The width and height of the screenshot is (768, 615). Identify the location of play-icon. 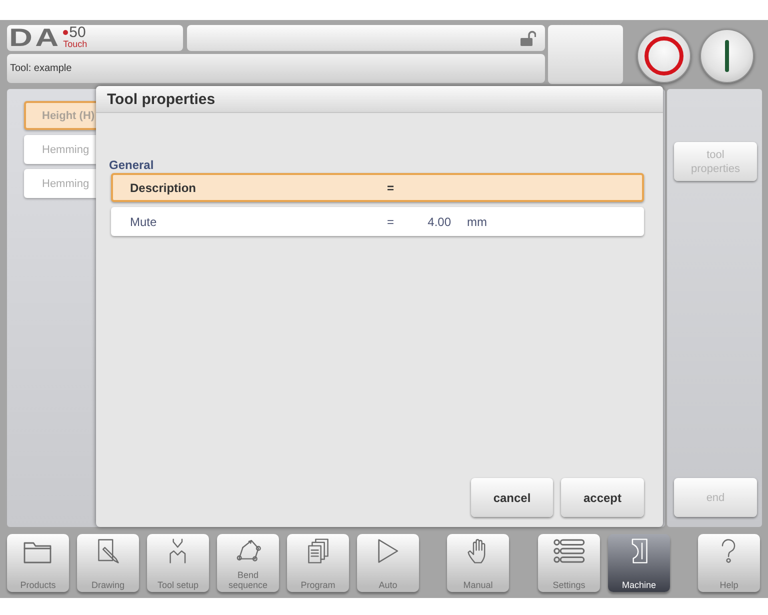
(388, 551).